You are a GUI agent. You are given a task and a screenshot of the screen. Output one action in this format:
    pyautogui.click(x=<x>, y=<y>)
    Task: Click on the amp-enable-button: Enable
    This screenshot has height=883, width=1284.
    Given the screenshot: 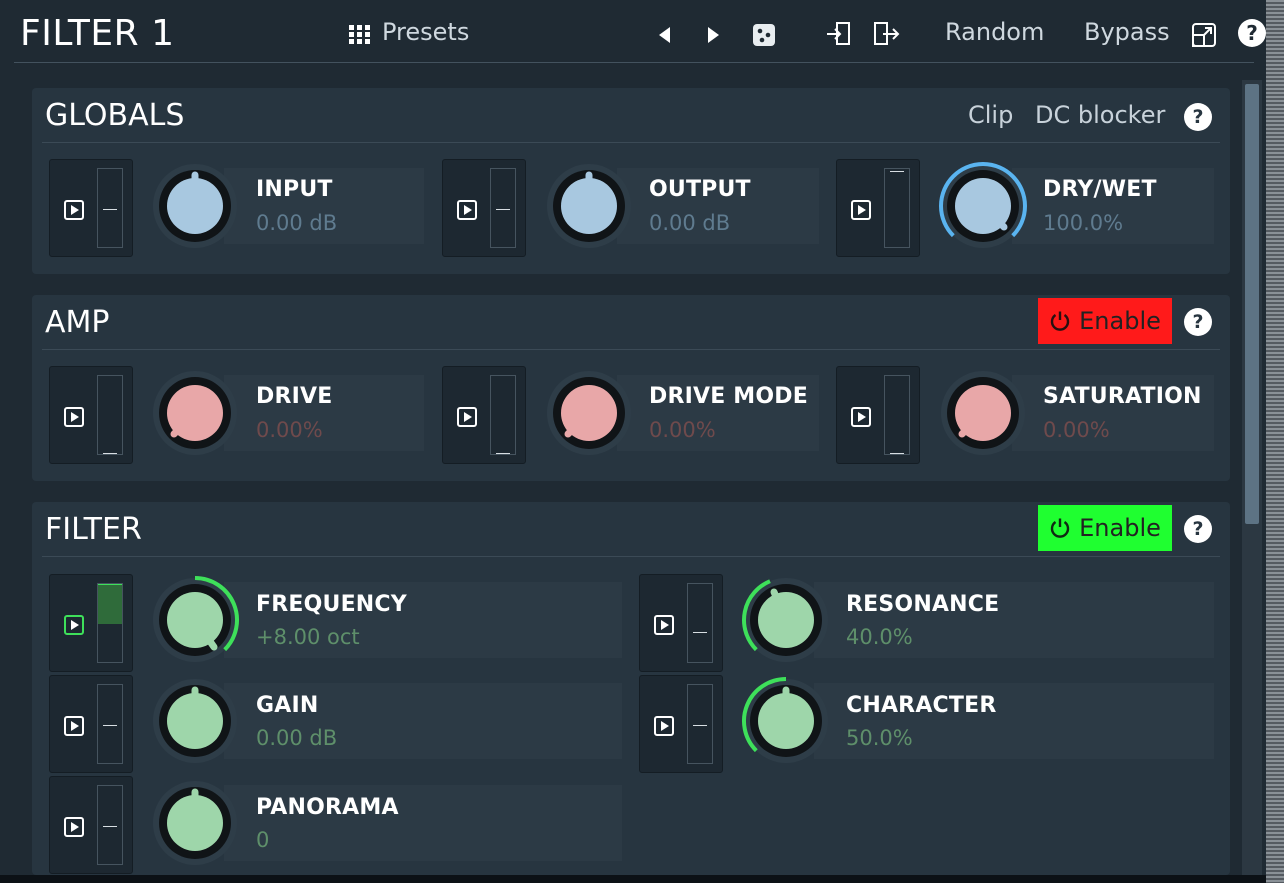 What is the action you would take?
    pyautogui.click(x=1105, y=321)
    